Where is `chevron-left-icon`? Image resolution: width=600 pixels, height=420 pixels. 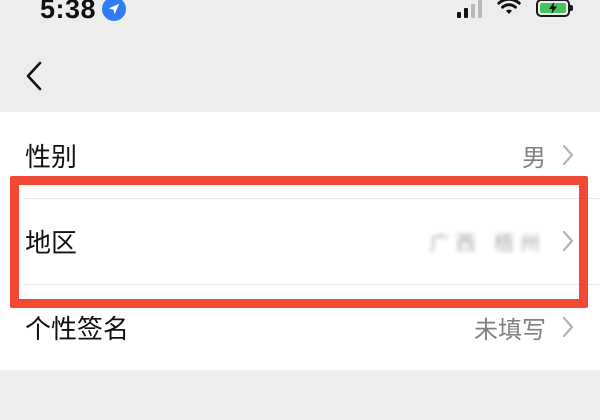
chevron-left-icon is located at coordinates (34, 76).